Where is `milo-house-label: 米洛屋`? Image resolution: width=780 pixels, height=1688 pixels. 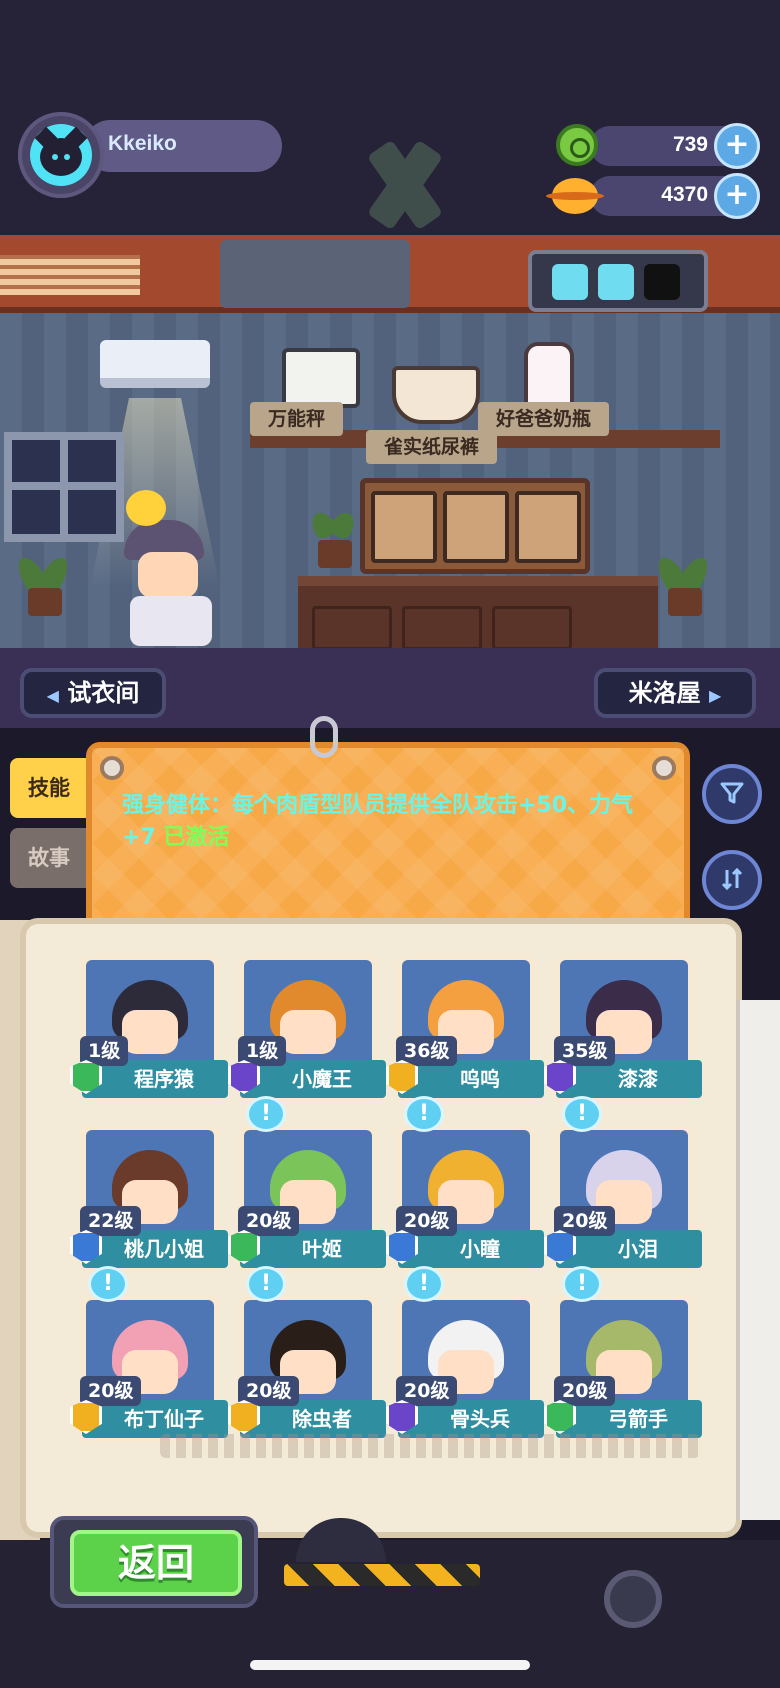
milo-house-label: 米洛屋 is located at coordinates (664, 693).